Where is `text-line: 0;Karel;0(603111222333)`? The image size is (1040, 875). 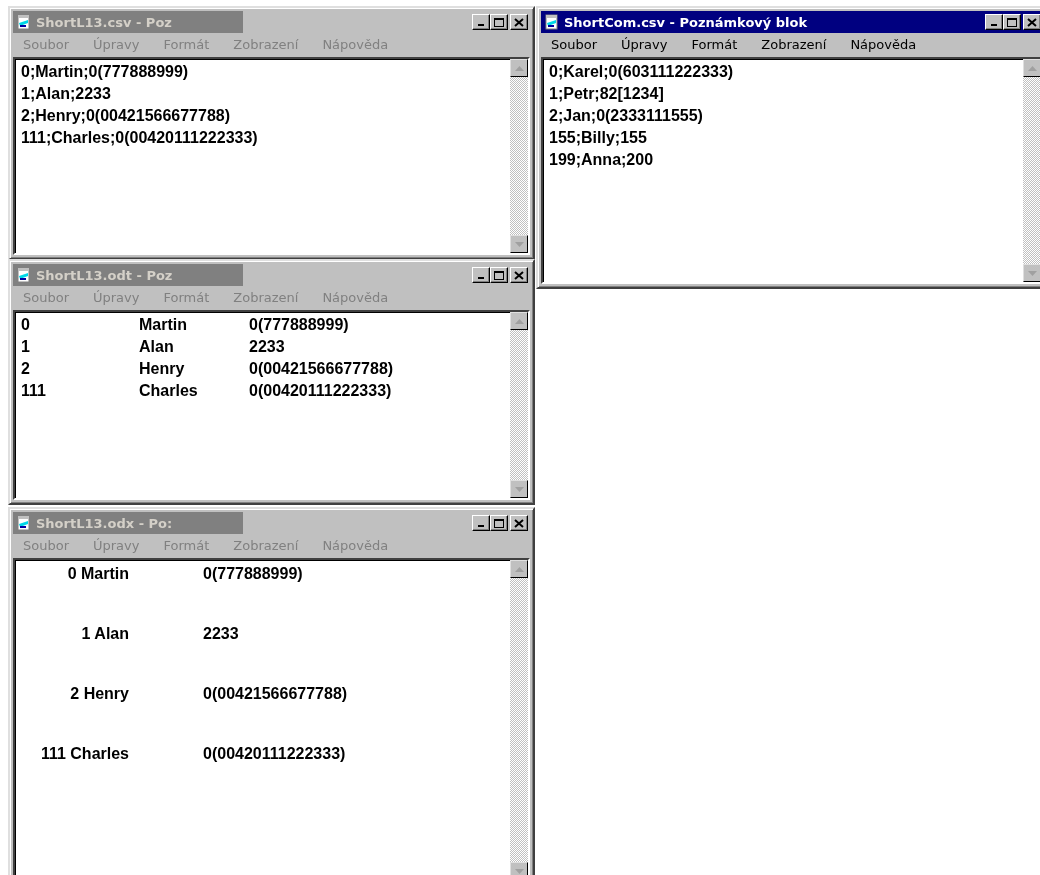 text-line: 0;Karel;0(603111222333) is located at coordinates (642, 72).